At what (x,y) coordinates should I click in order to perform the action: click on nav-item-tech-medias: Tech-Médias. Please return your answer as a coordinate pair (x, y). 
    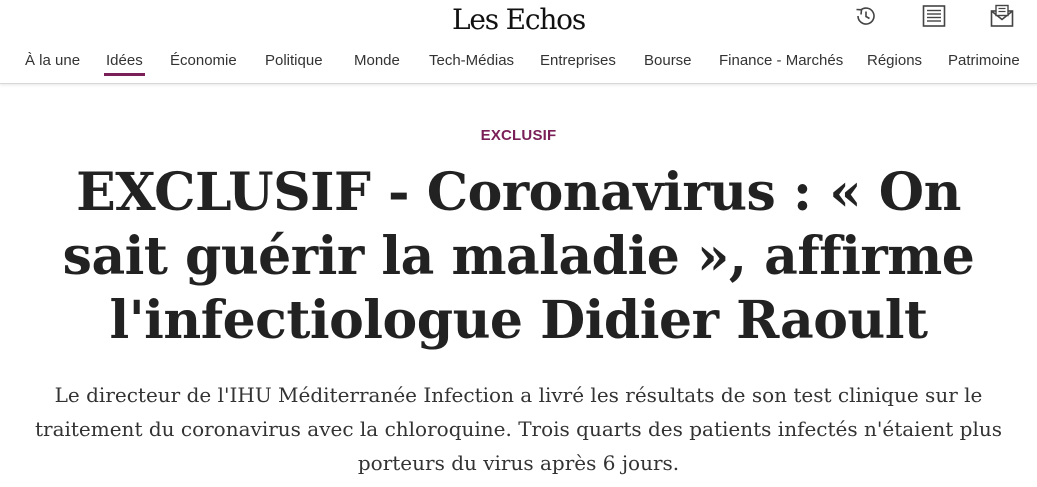
    Looking at the image, I should click on (471, 61).